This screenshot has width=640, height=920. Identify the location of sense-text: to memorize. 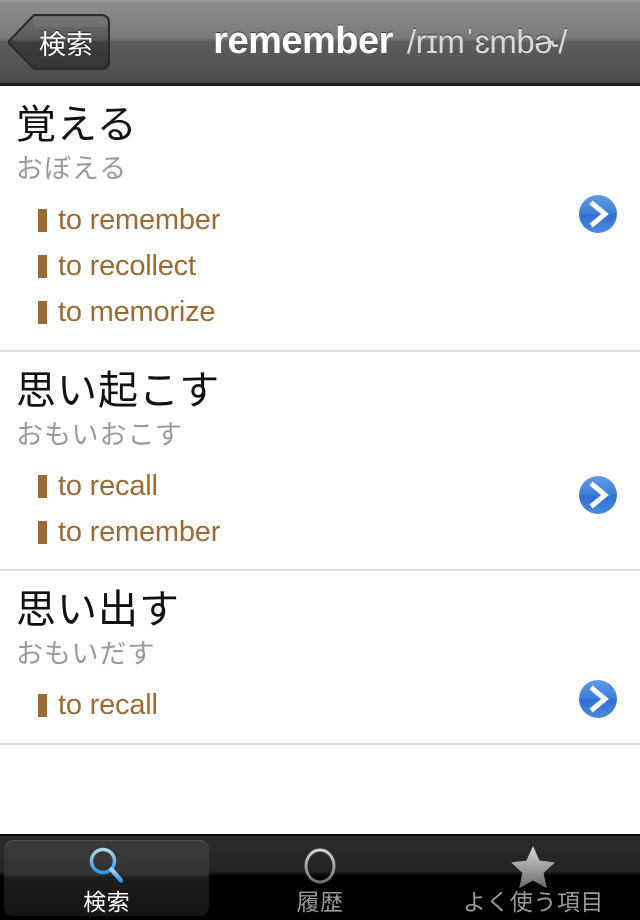
(137, 312).